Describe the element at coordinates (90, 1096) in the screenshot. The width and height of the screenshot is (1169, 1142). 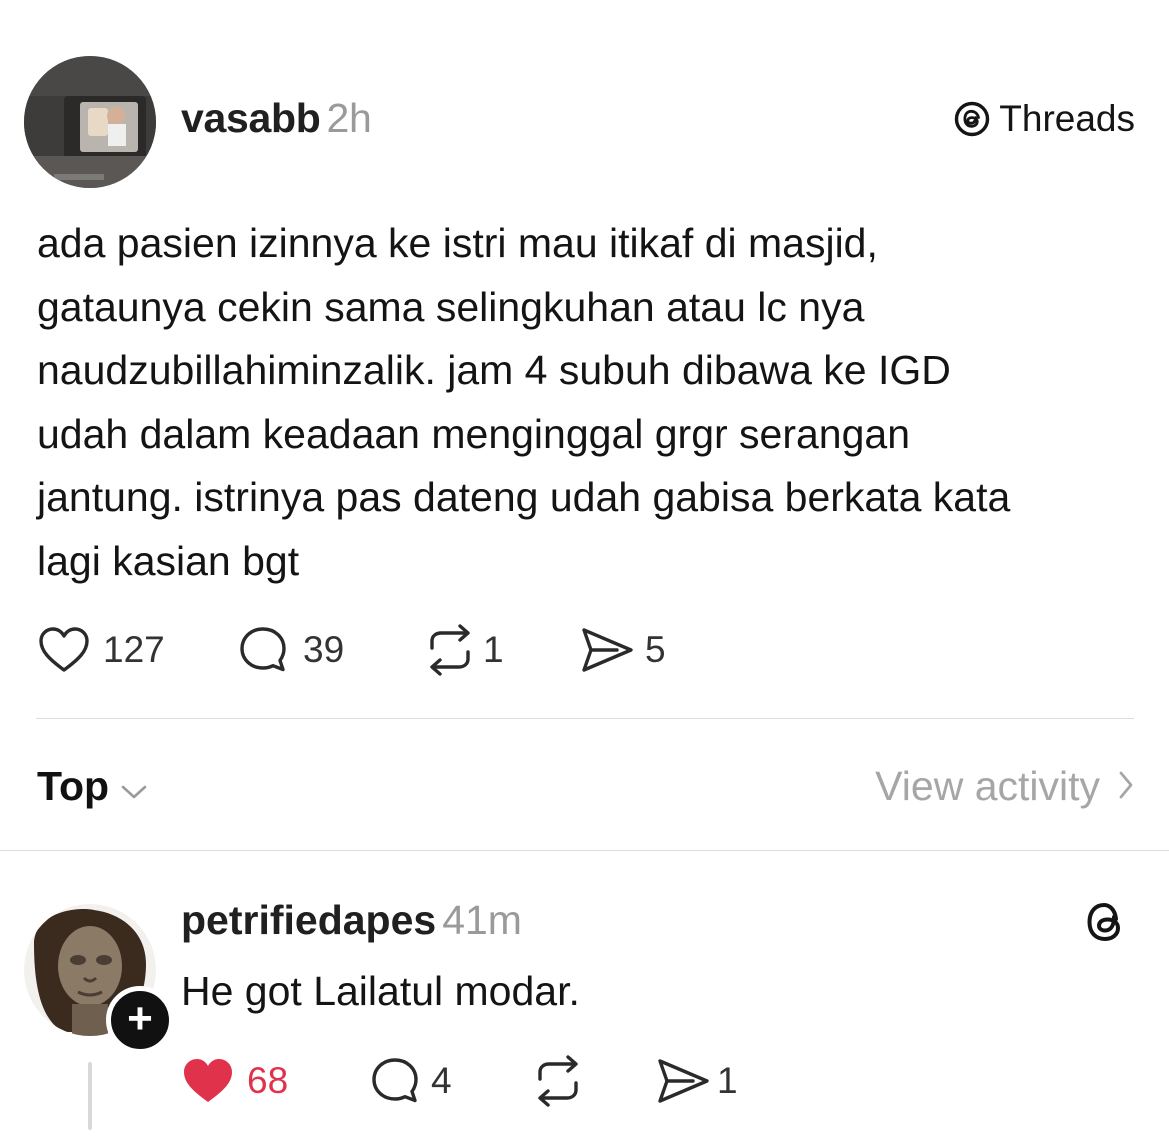
I see `thread-connector-line` at that location.